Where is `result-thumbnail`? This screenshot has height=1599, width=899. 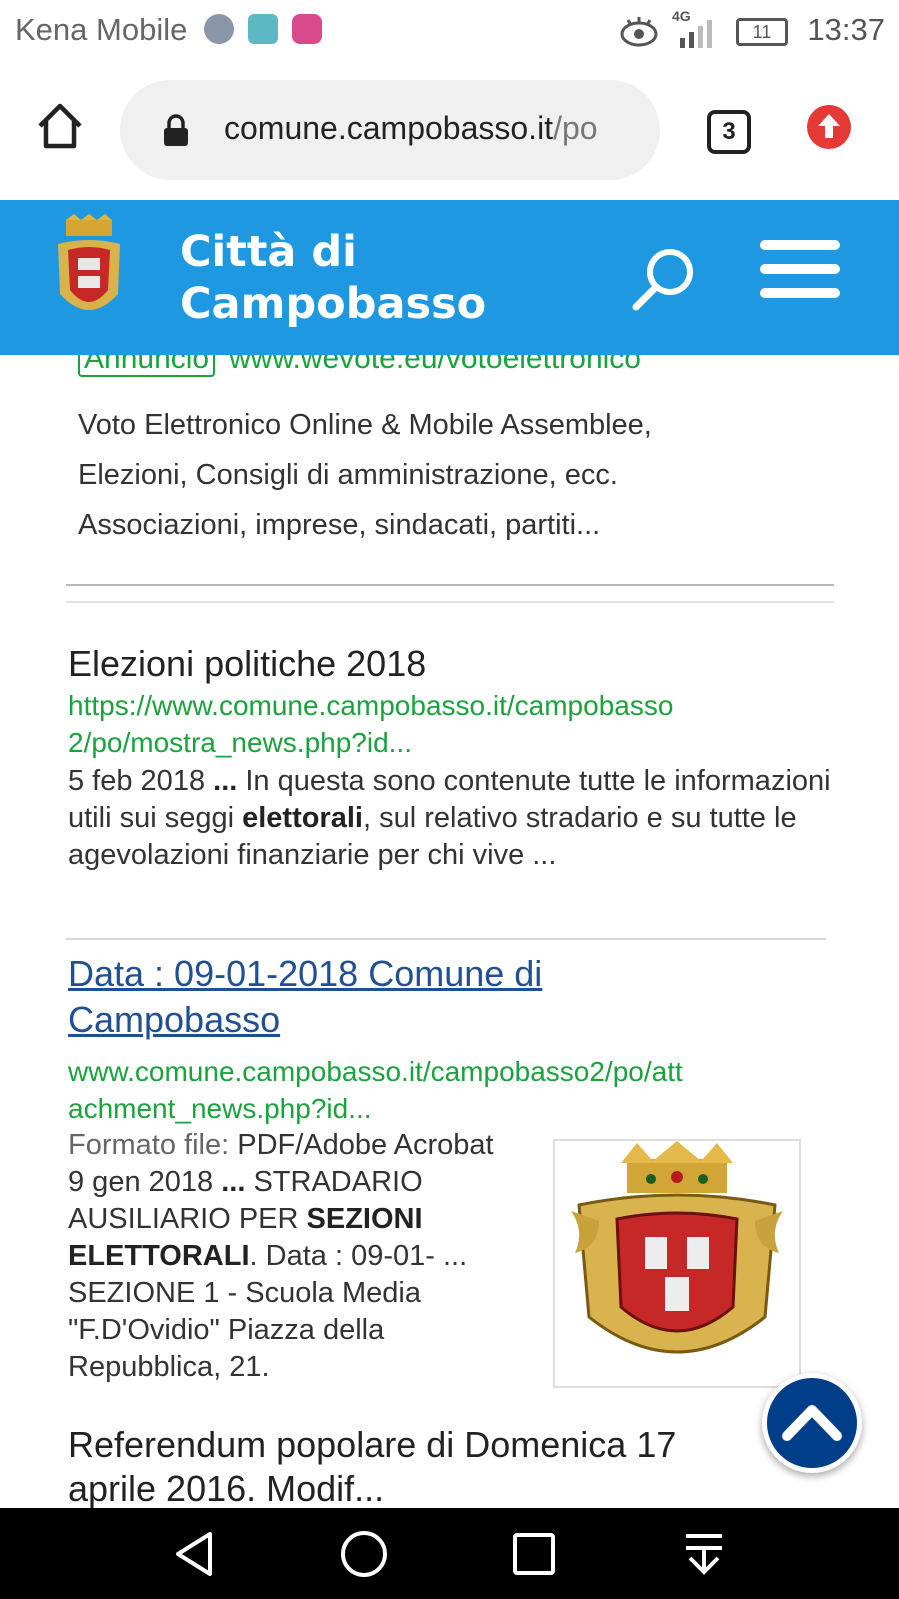
result-thumbnail is located at coordinates (677, 1263).